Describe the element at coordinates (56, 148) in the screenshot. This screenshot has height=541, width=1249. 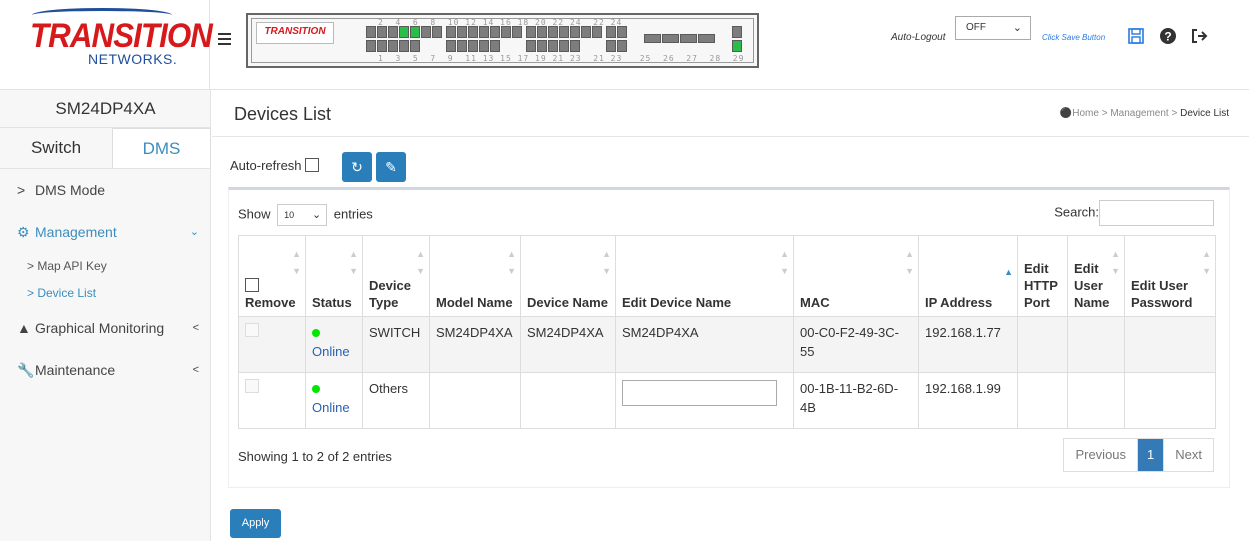
I see `tab-switch: Switch` at that location.